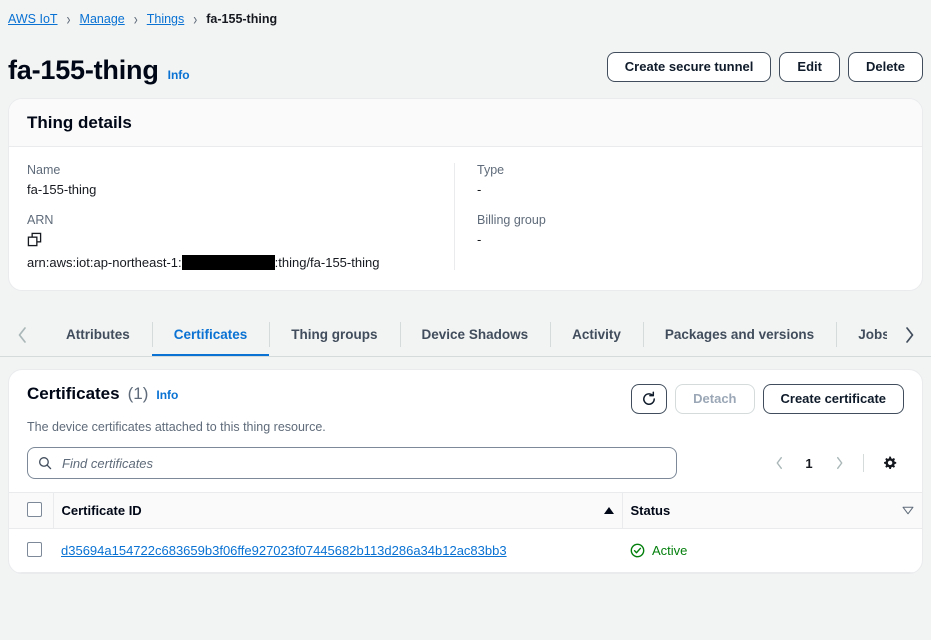 This screenshot has width=931, height=640. I want to click on page-title: fa-155-thing, so click(83, 70).